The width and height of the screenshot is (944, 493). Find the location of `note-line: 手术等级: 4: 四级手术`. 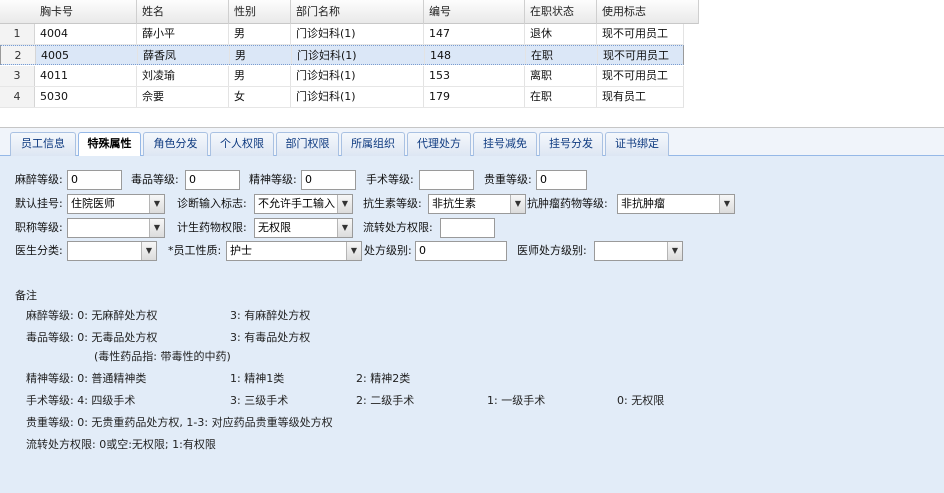

note-line: 手术等级: 4: 四级手术 is located at coordinates (81, 400).